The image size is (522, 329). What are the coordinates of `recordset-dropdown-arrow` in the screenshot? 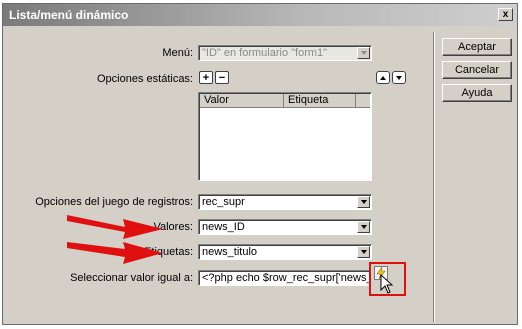 It's located at (363, 202).